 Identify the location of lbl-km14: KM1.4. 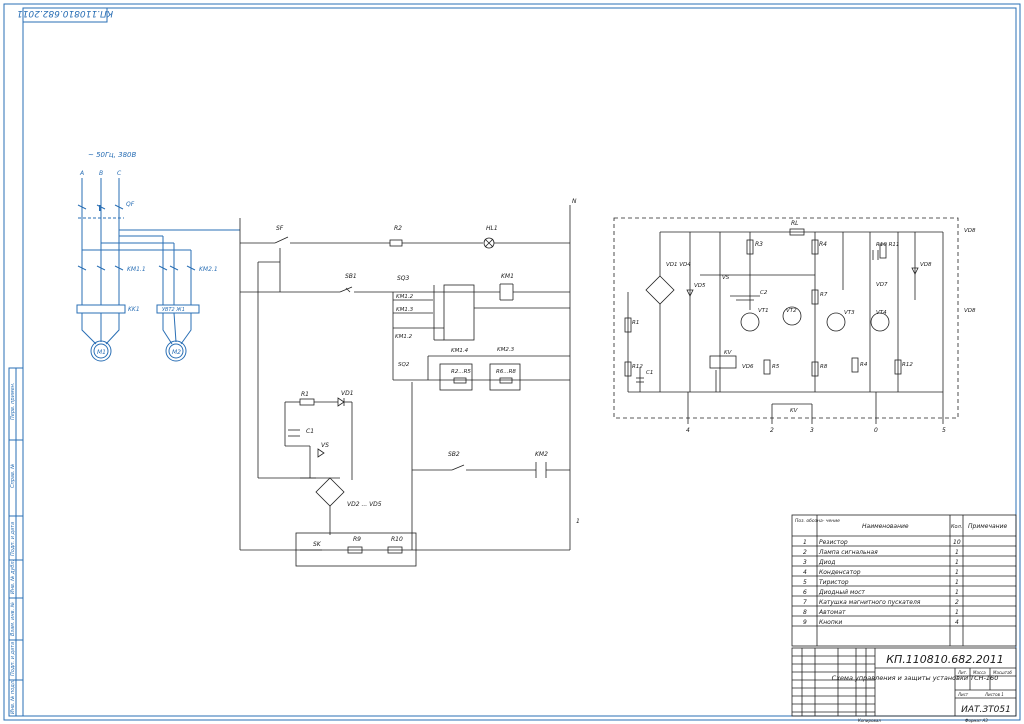
(460, 351).